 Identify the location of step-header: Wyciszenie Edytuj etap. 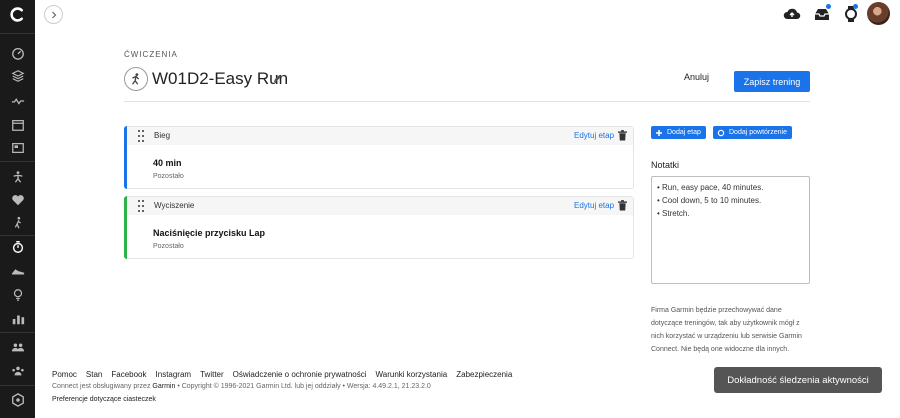
(380, 206).